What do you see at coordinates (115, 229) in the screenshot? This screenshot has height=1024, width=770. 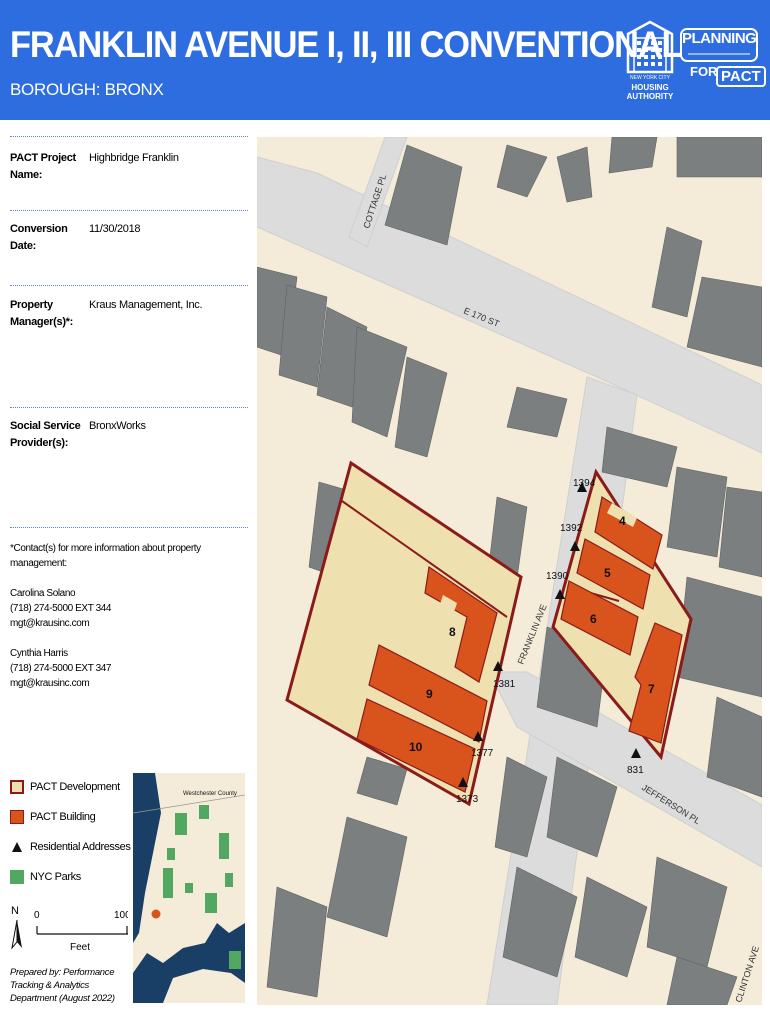 I see `conversion-date-value: 11/30/2018` at bounding box center [115, 229].